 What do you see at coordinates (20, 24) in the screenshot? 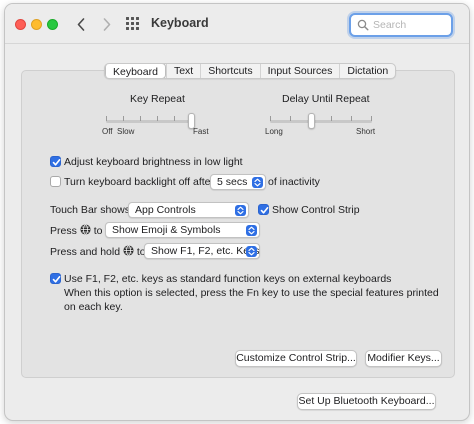
I see `close-window-button` at bounding box center [20, 24].